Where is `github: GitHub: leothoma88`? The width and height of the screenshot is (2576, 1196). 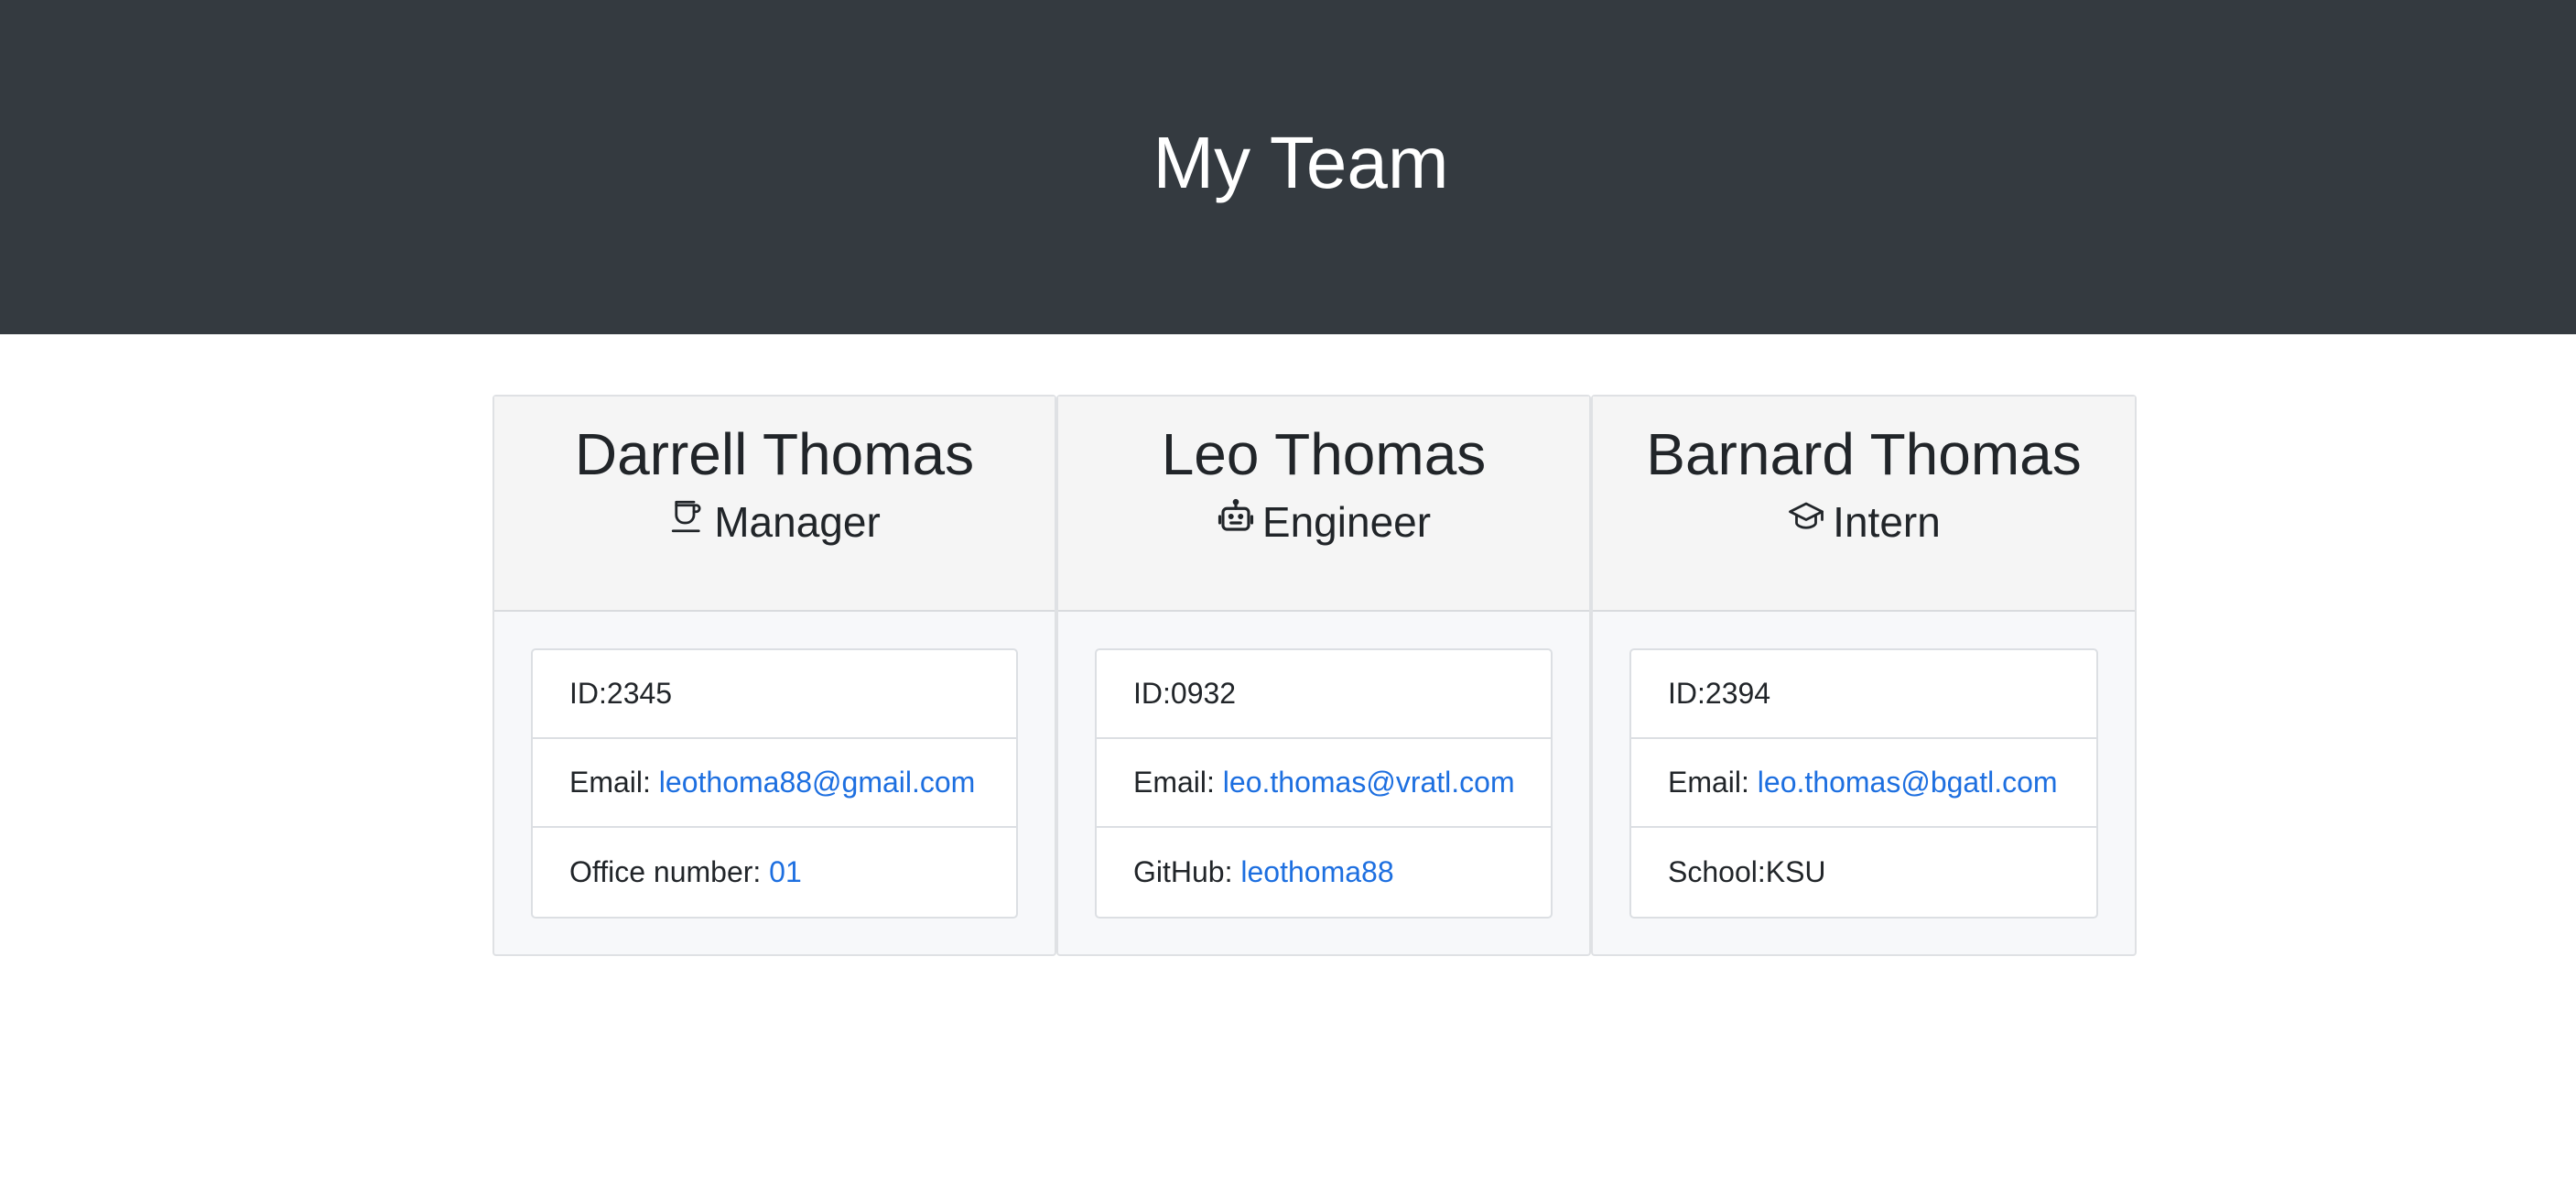
github: GitHub: leothoma88 is located at coordinates (1324, 873).